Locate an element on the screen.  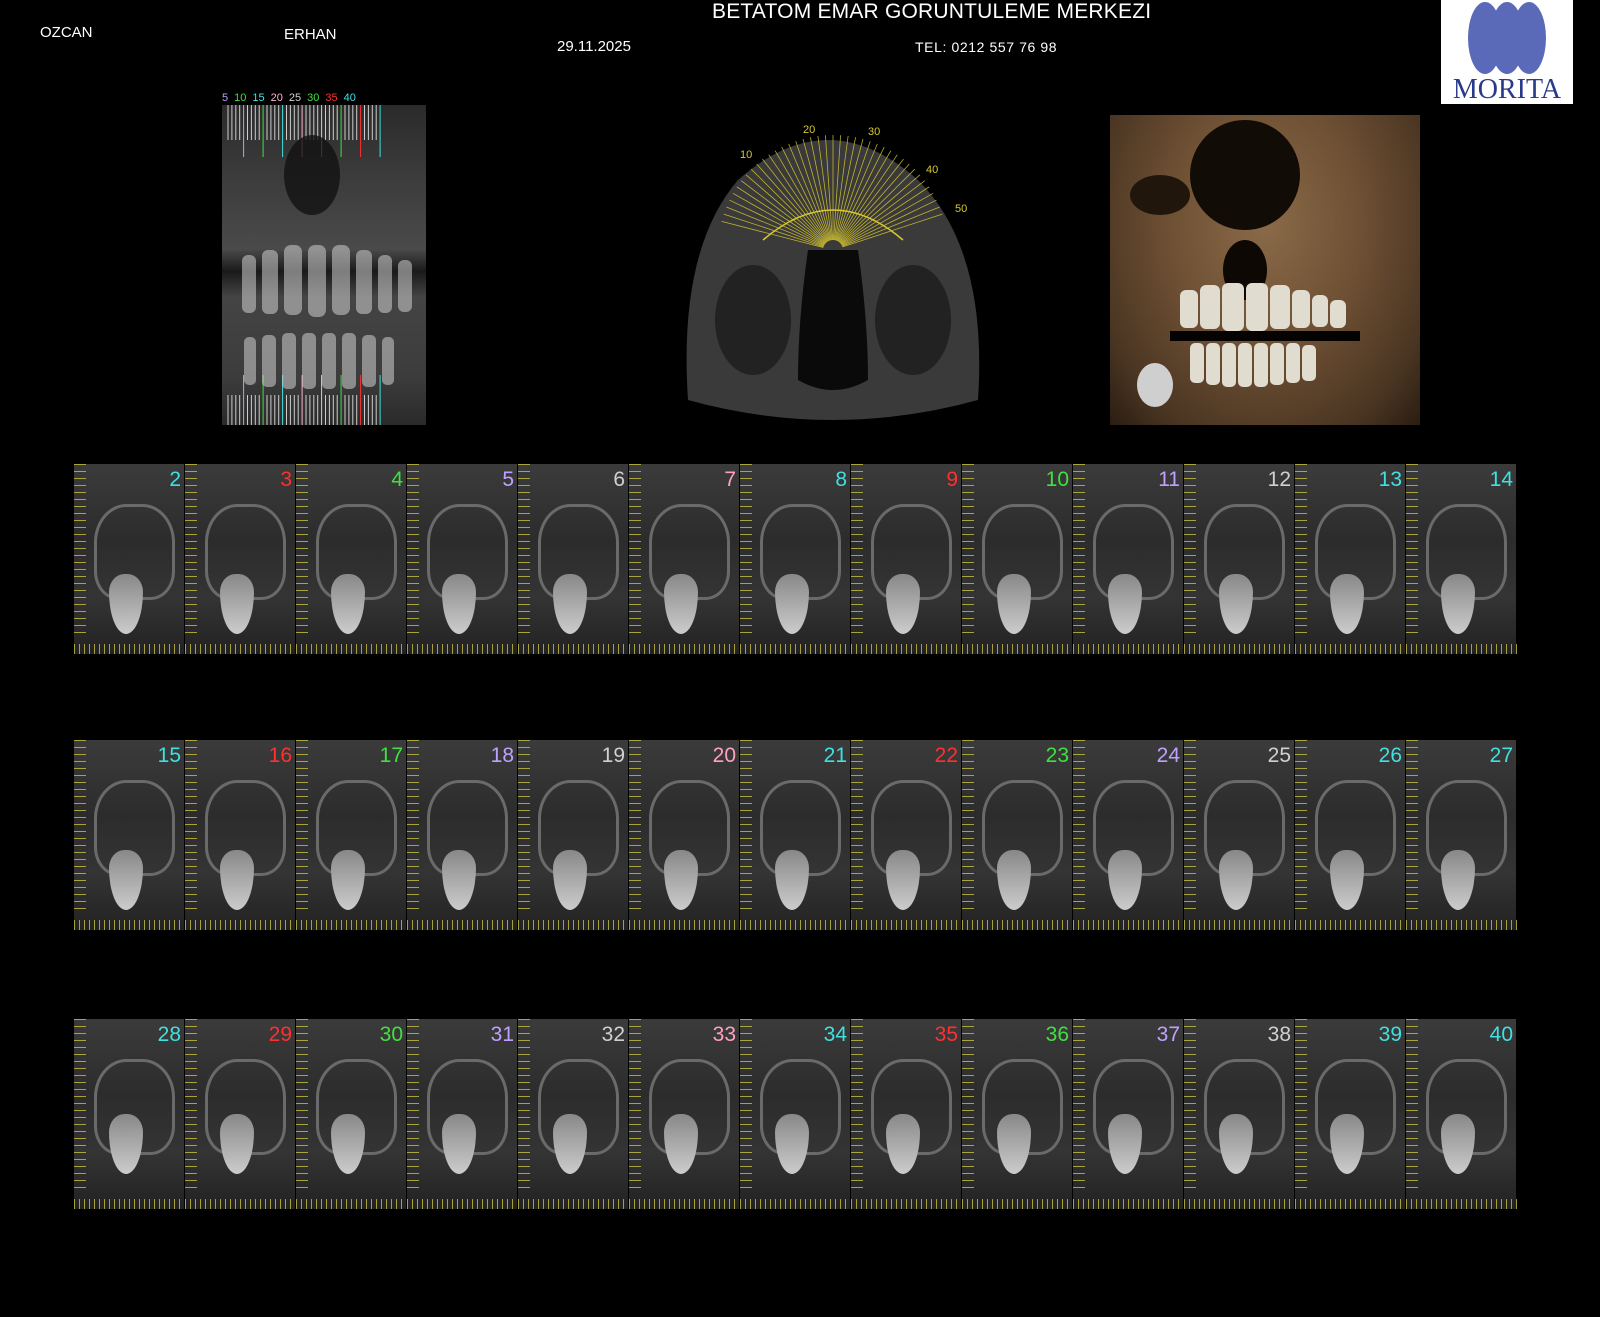
cross-section-slice: 39 is located at coordinates (1350, 1114).